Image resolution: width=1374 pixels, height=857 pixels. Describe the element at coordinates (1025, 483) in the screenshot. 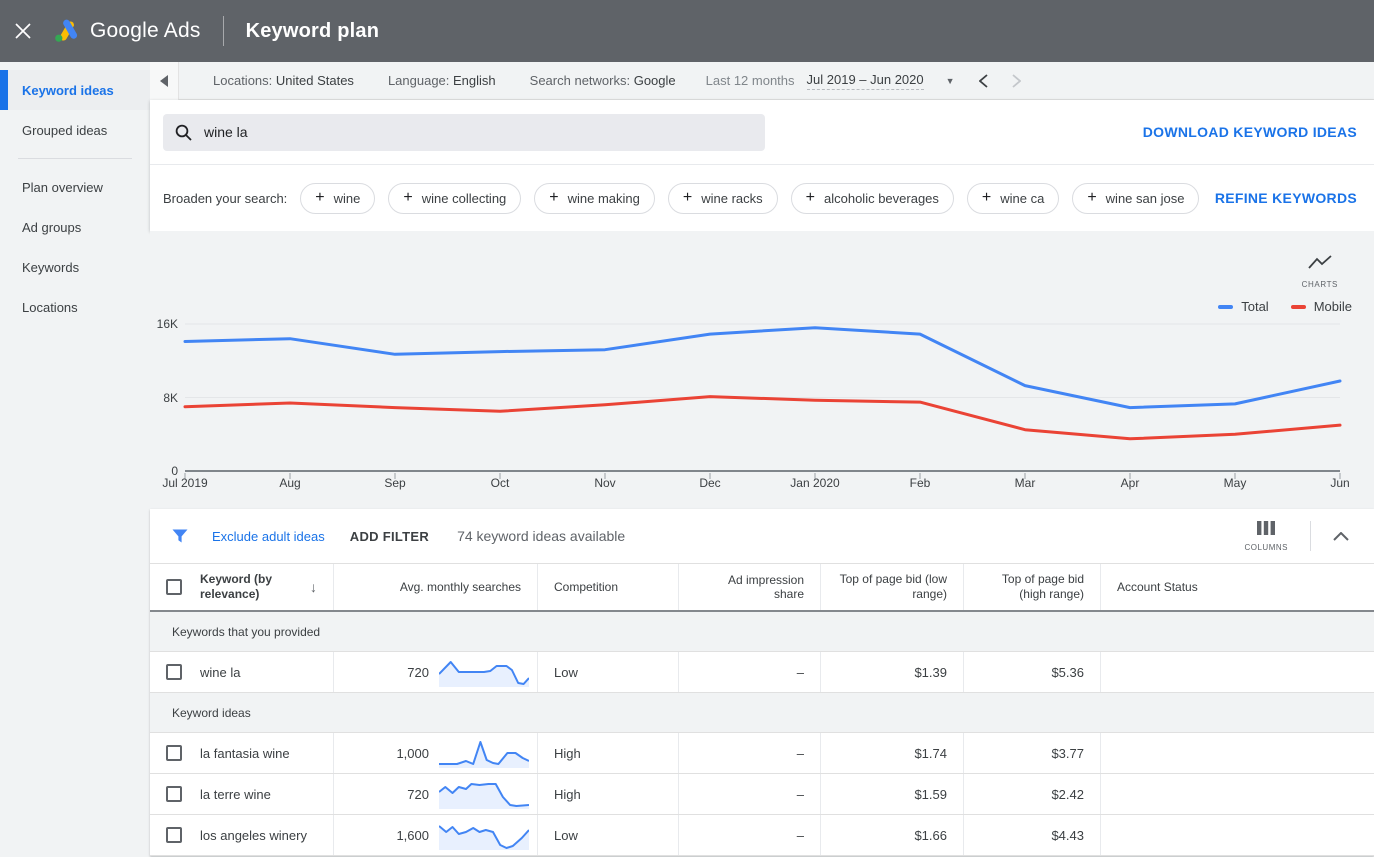

I see `x-axis-tick-label: Mar` at that location.